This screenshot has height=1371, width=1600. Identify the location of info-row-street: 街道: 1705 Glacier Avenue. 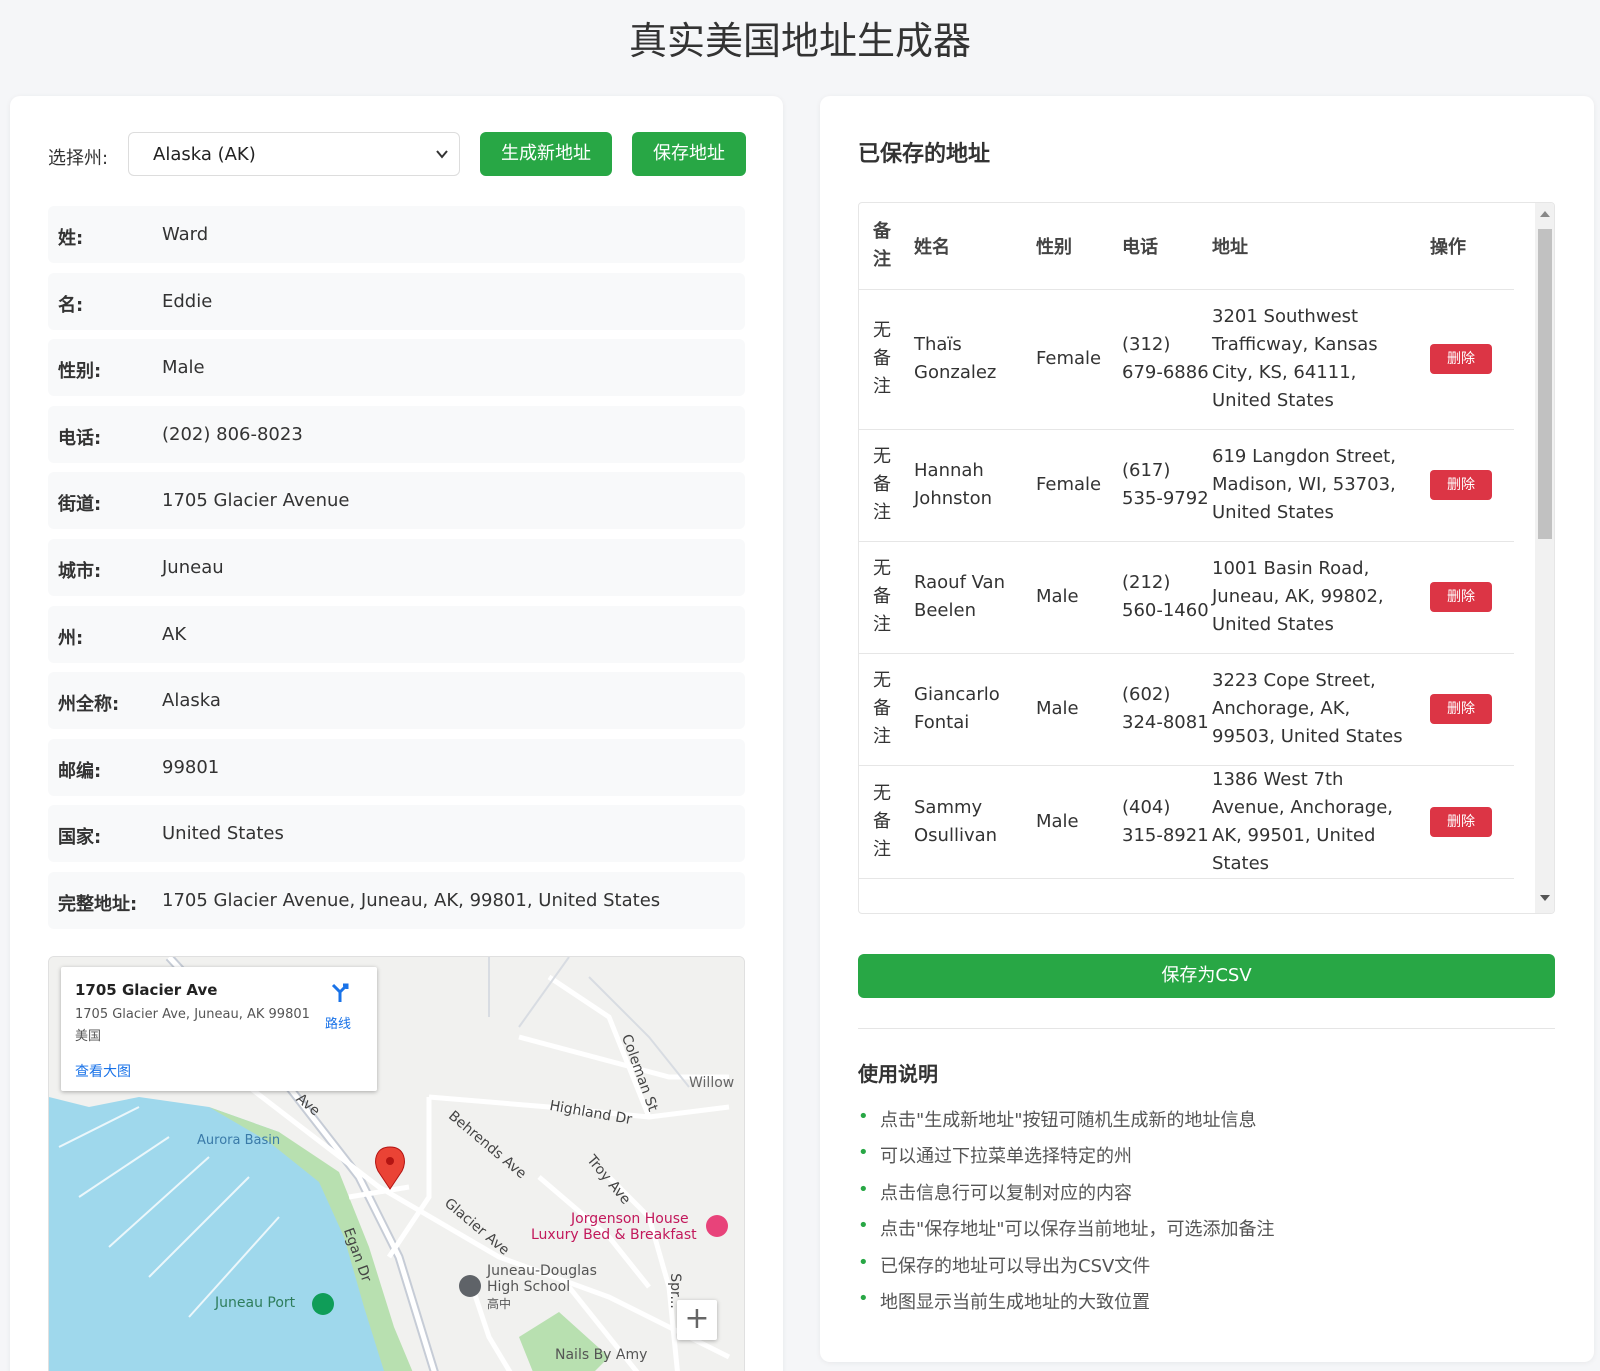
(396, 501).